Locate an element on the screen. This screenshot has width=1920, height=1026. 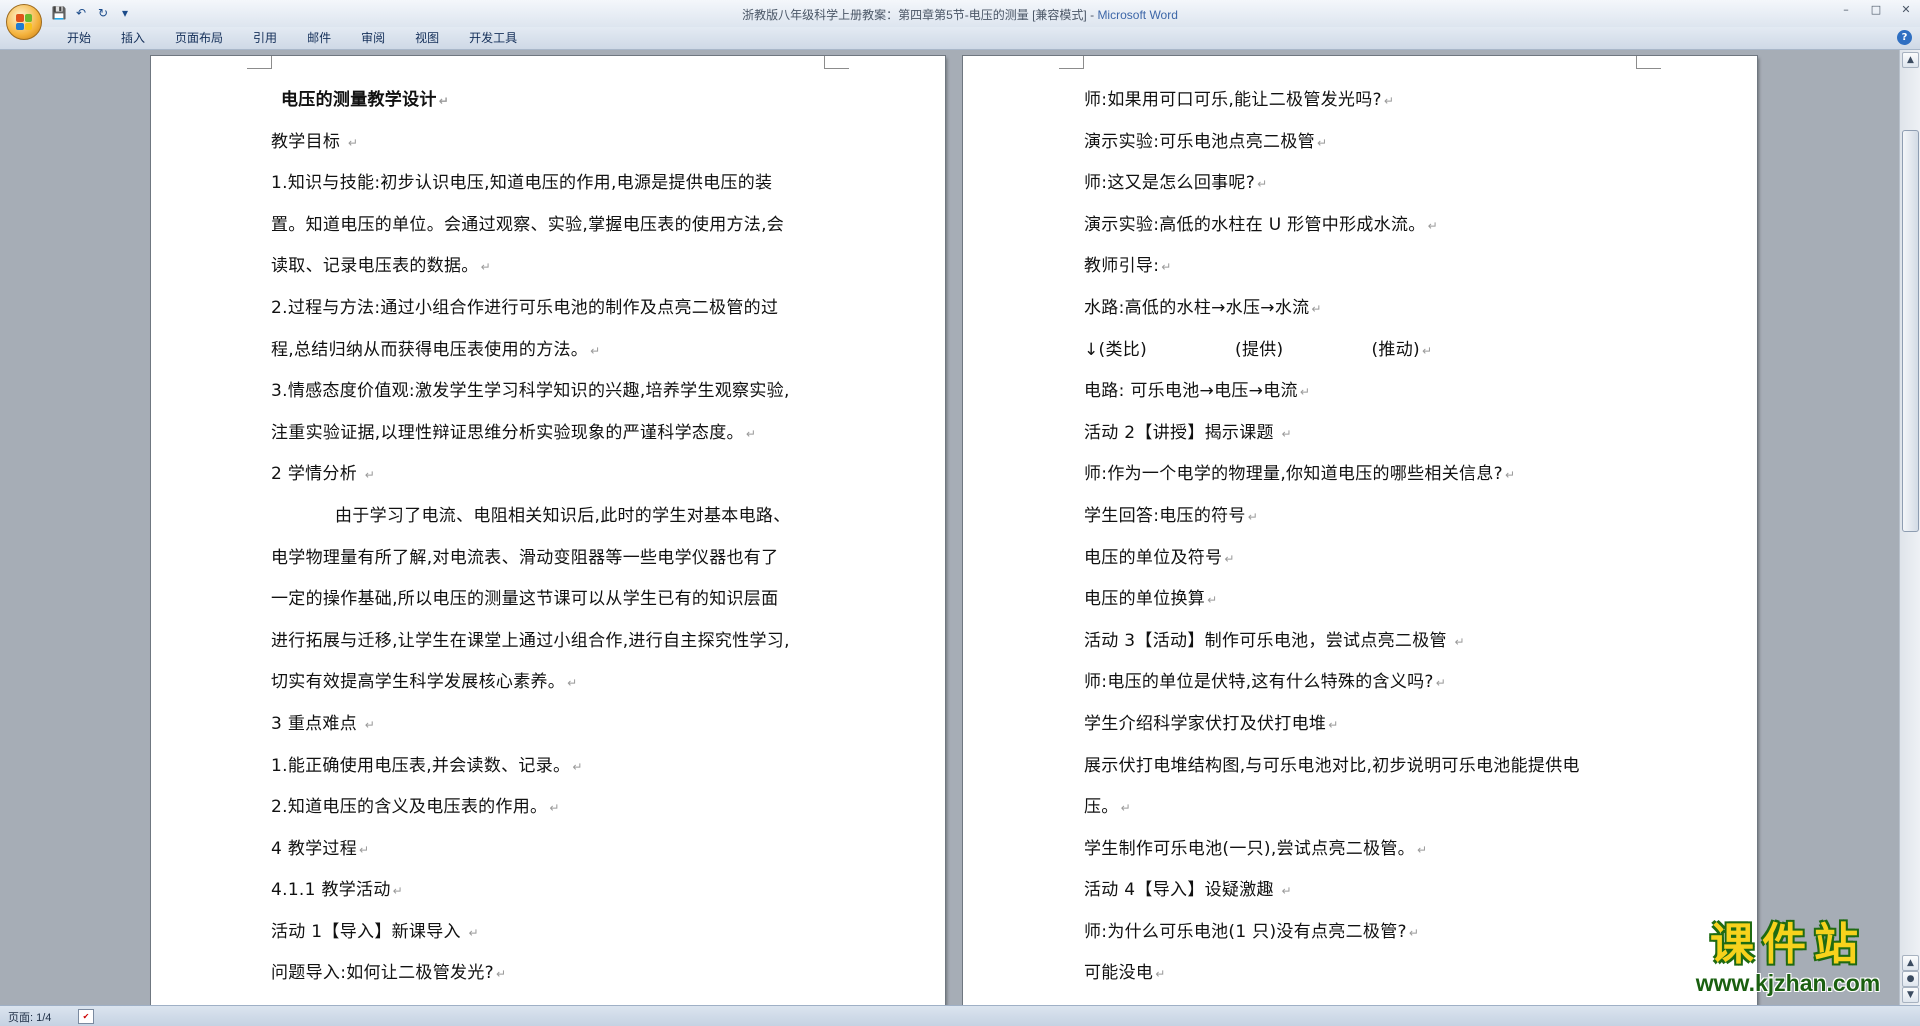
minimize-button: – is located at coordinates (1846, 10).